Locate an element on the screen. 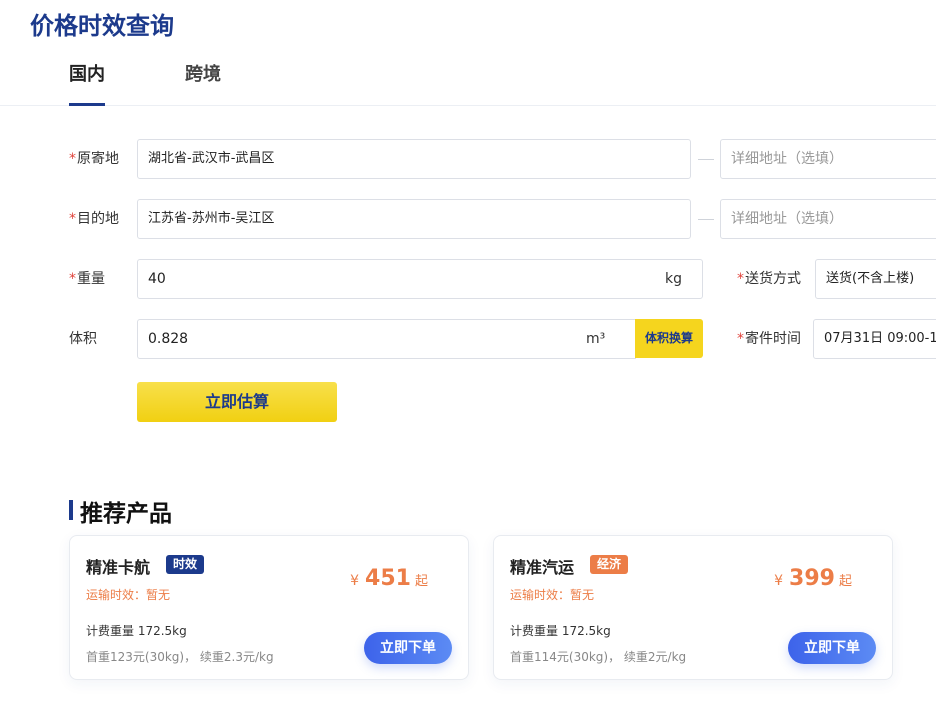 The image size is (936, 708). rate-info: 首重114元(30kg)， 续重2元/kg is located at coordinates (598, 657).